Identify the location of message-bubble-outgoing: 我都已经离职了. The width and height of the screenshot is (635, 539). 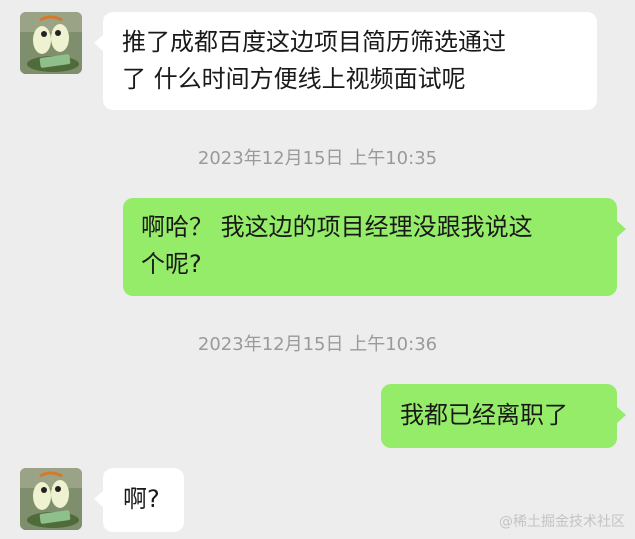
(503, 416).